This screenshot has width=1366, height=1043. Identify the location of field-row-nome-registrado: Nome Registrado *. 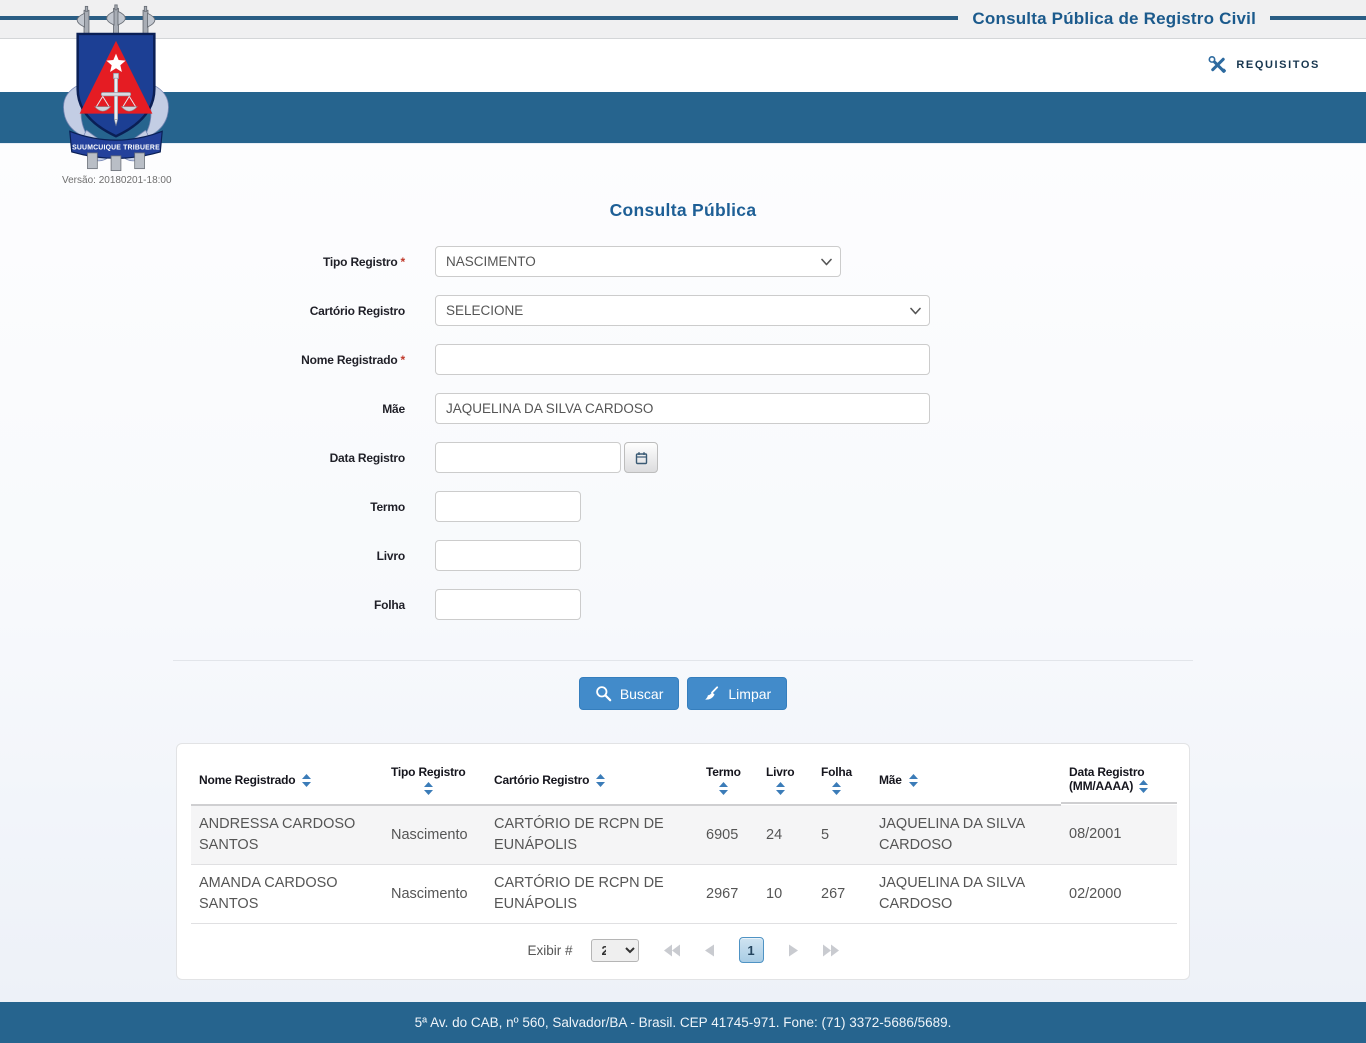
(683, 359).